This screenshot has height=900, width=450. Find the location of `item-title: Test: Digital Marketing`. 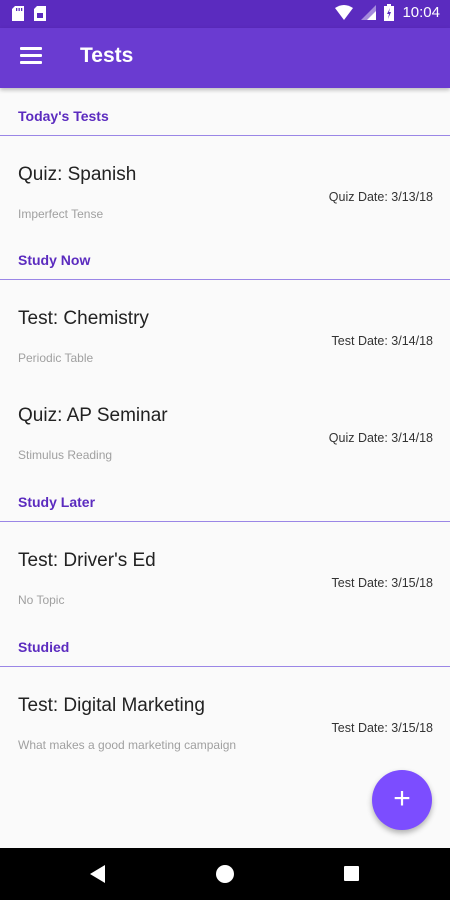

item-title: Test: Digital Marketing is located at coordinates (111, 705).